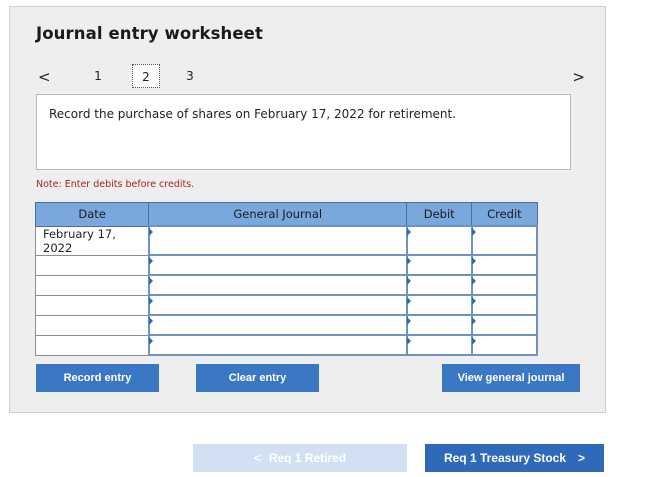  I want to click on chevron-right-icon: >, so click(582, 458).